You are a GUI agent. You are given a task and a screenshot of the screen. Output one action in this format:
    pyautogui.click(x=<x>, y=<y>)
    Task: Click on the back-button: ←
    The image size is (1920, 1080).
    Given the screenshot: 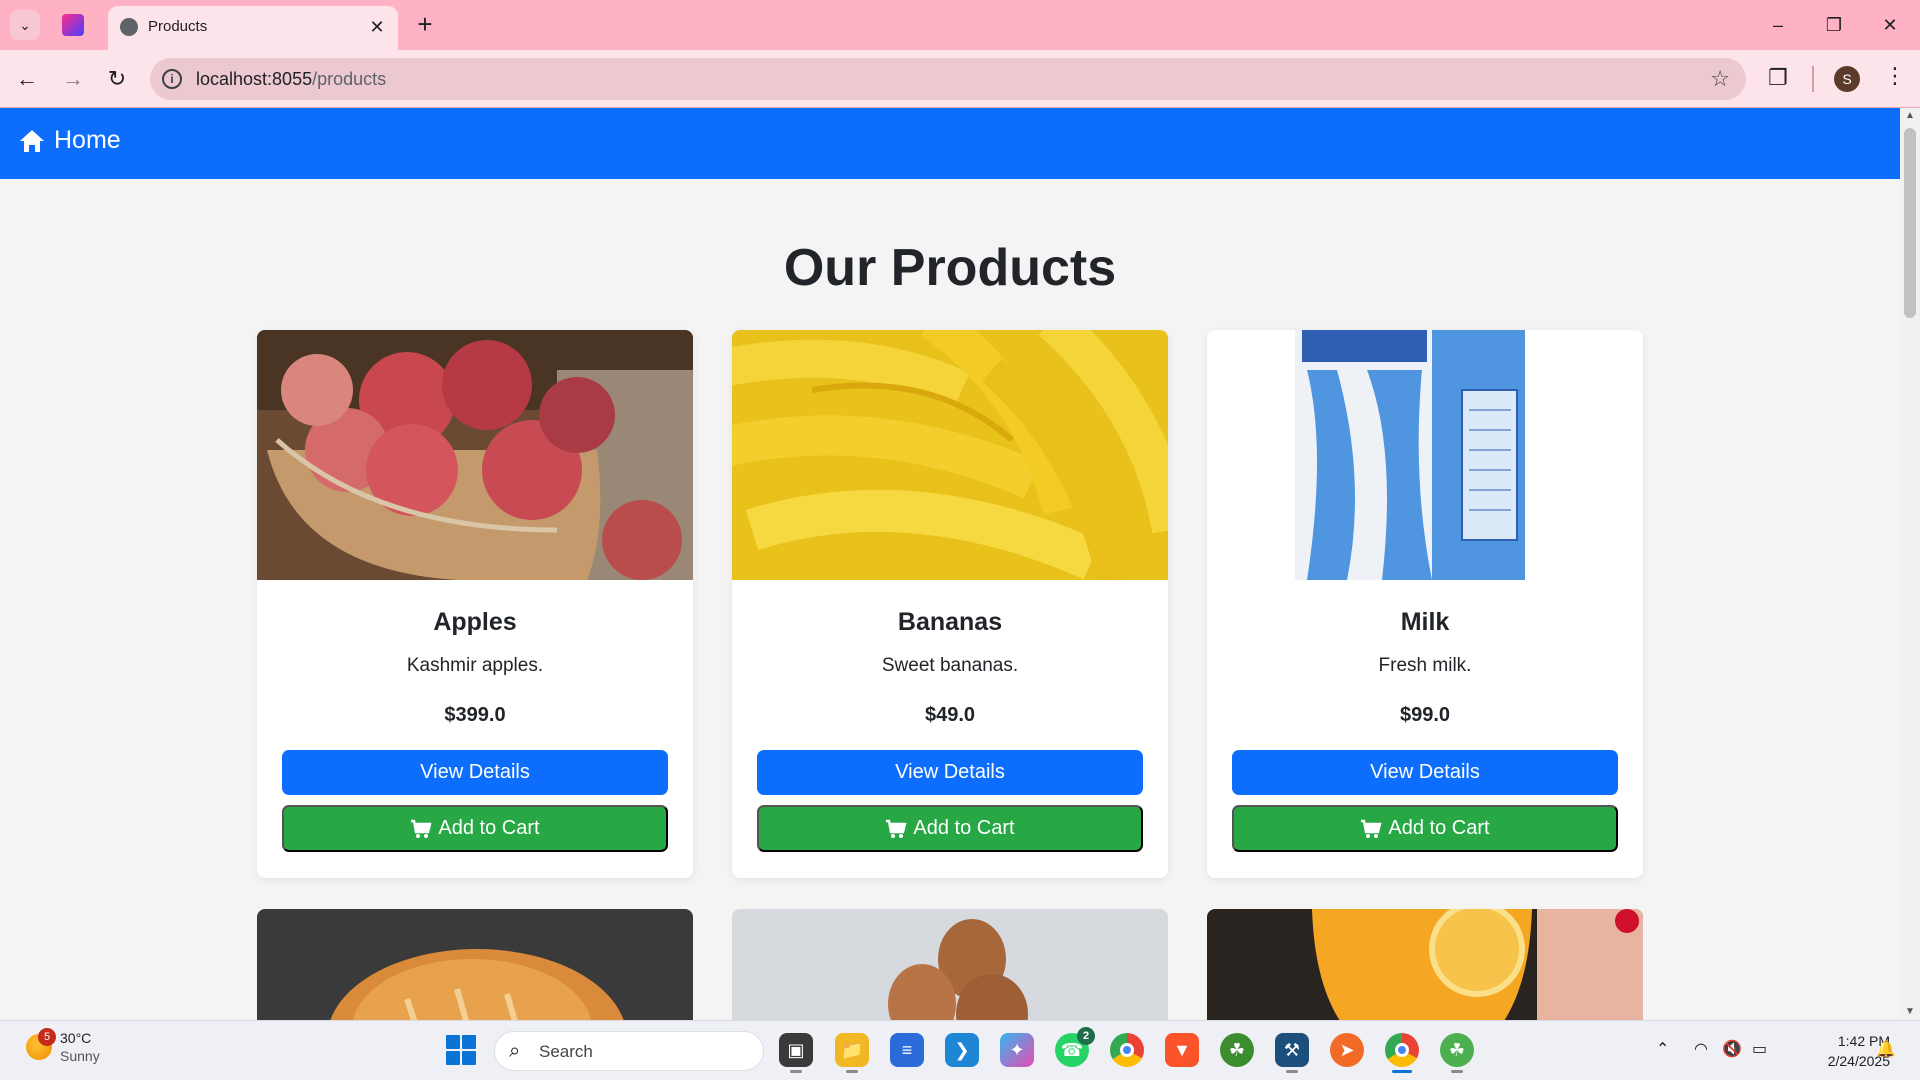 What is the action you would take?
    pyautogui.click(x=27, y=79)
    